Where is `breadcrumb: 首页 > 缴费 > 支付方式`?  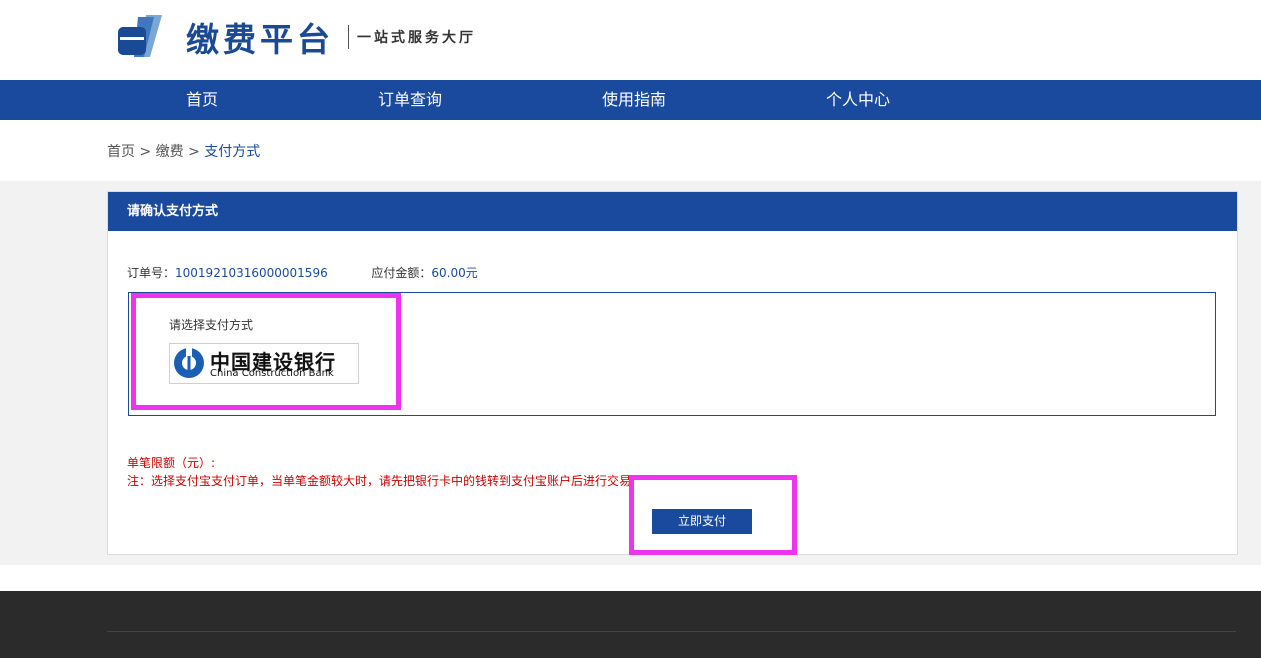 breadcrumb: 首页 > 缴费 > 支付方式 is located at coordinates (183, 151).